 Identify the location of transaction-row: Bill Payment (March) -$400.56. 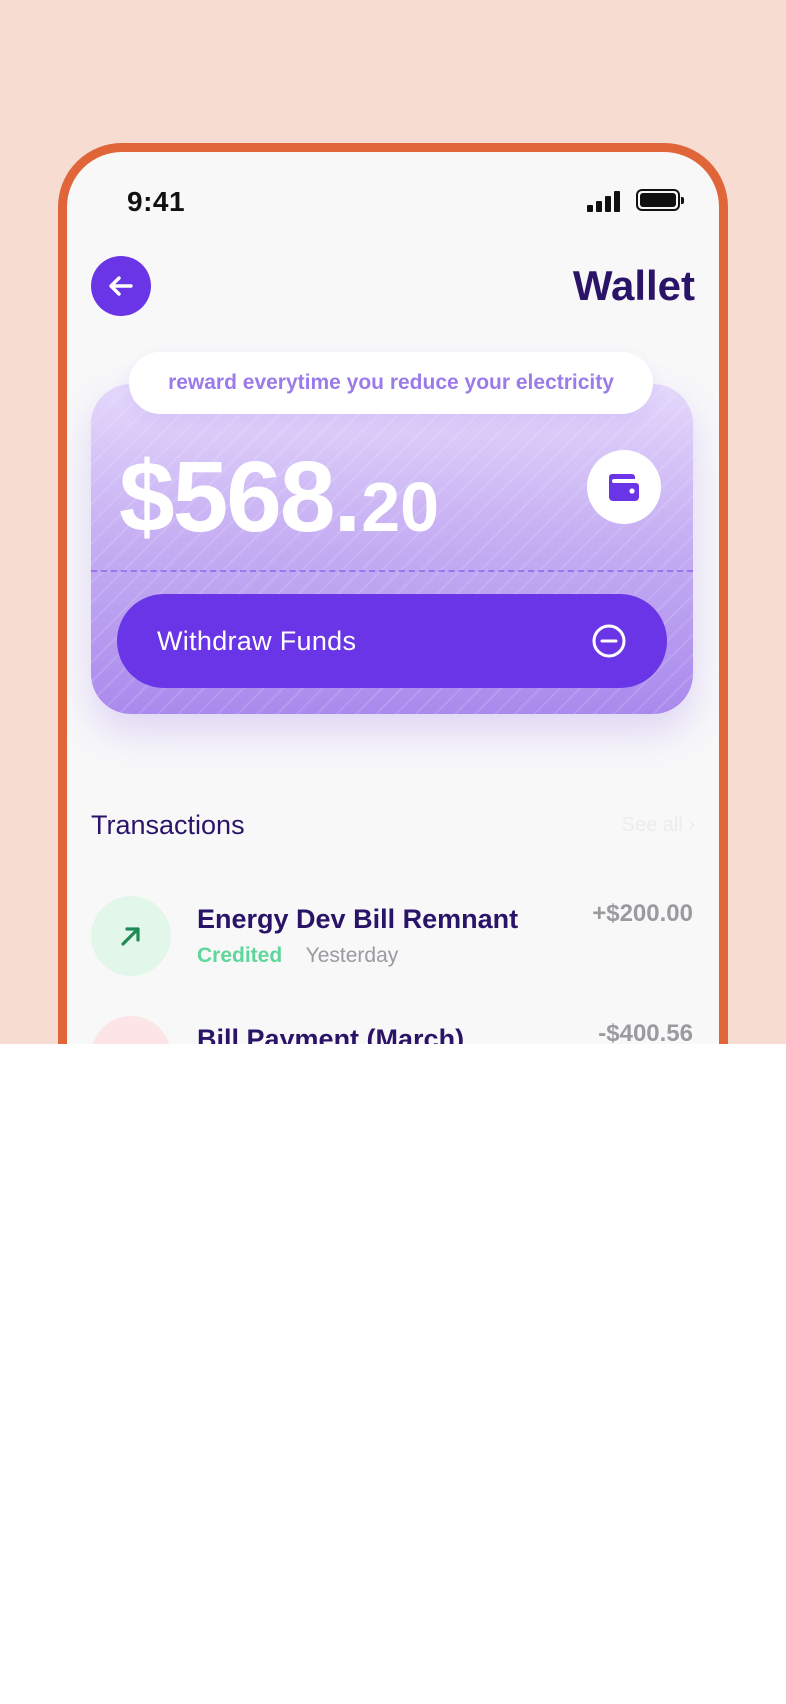
(392, 1030).